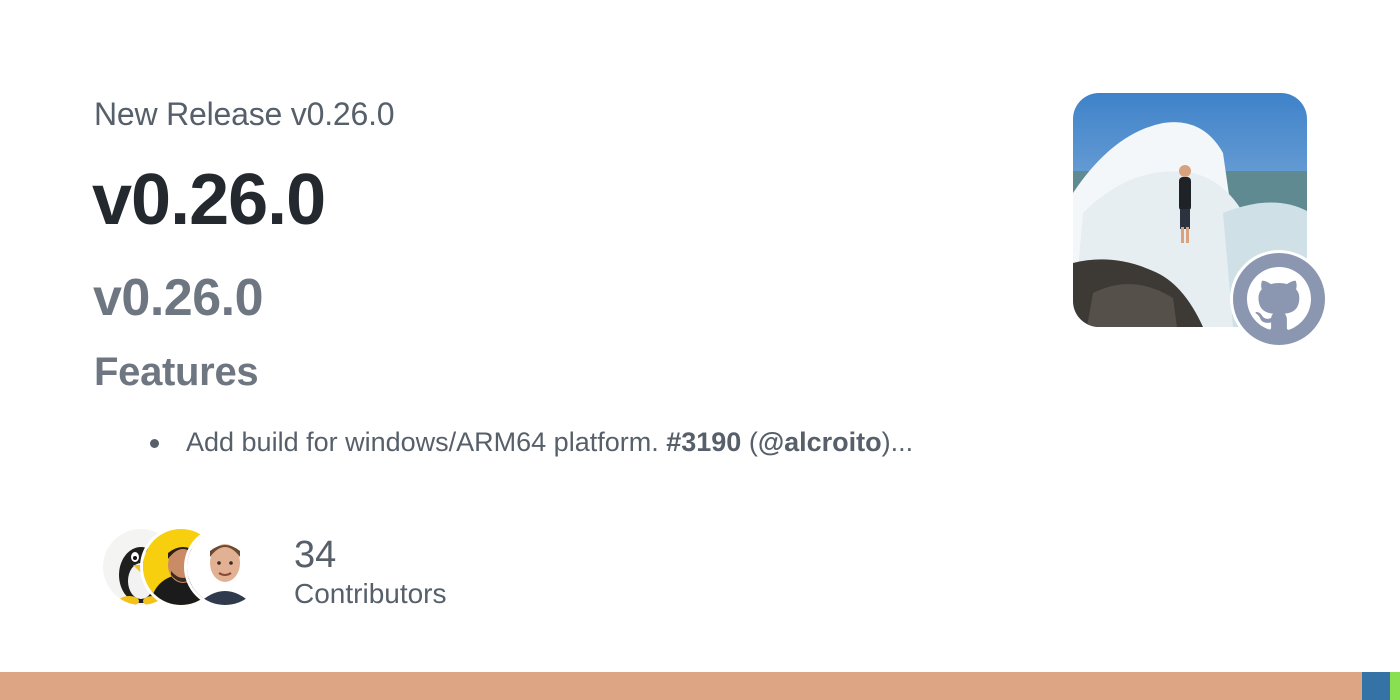 This screenshot has height=700, width=1400. I want to click on language-bar, so click(700, 686).